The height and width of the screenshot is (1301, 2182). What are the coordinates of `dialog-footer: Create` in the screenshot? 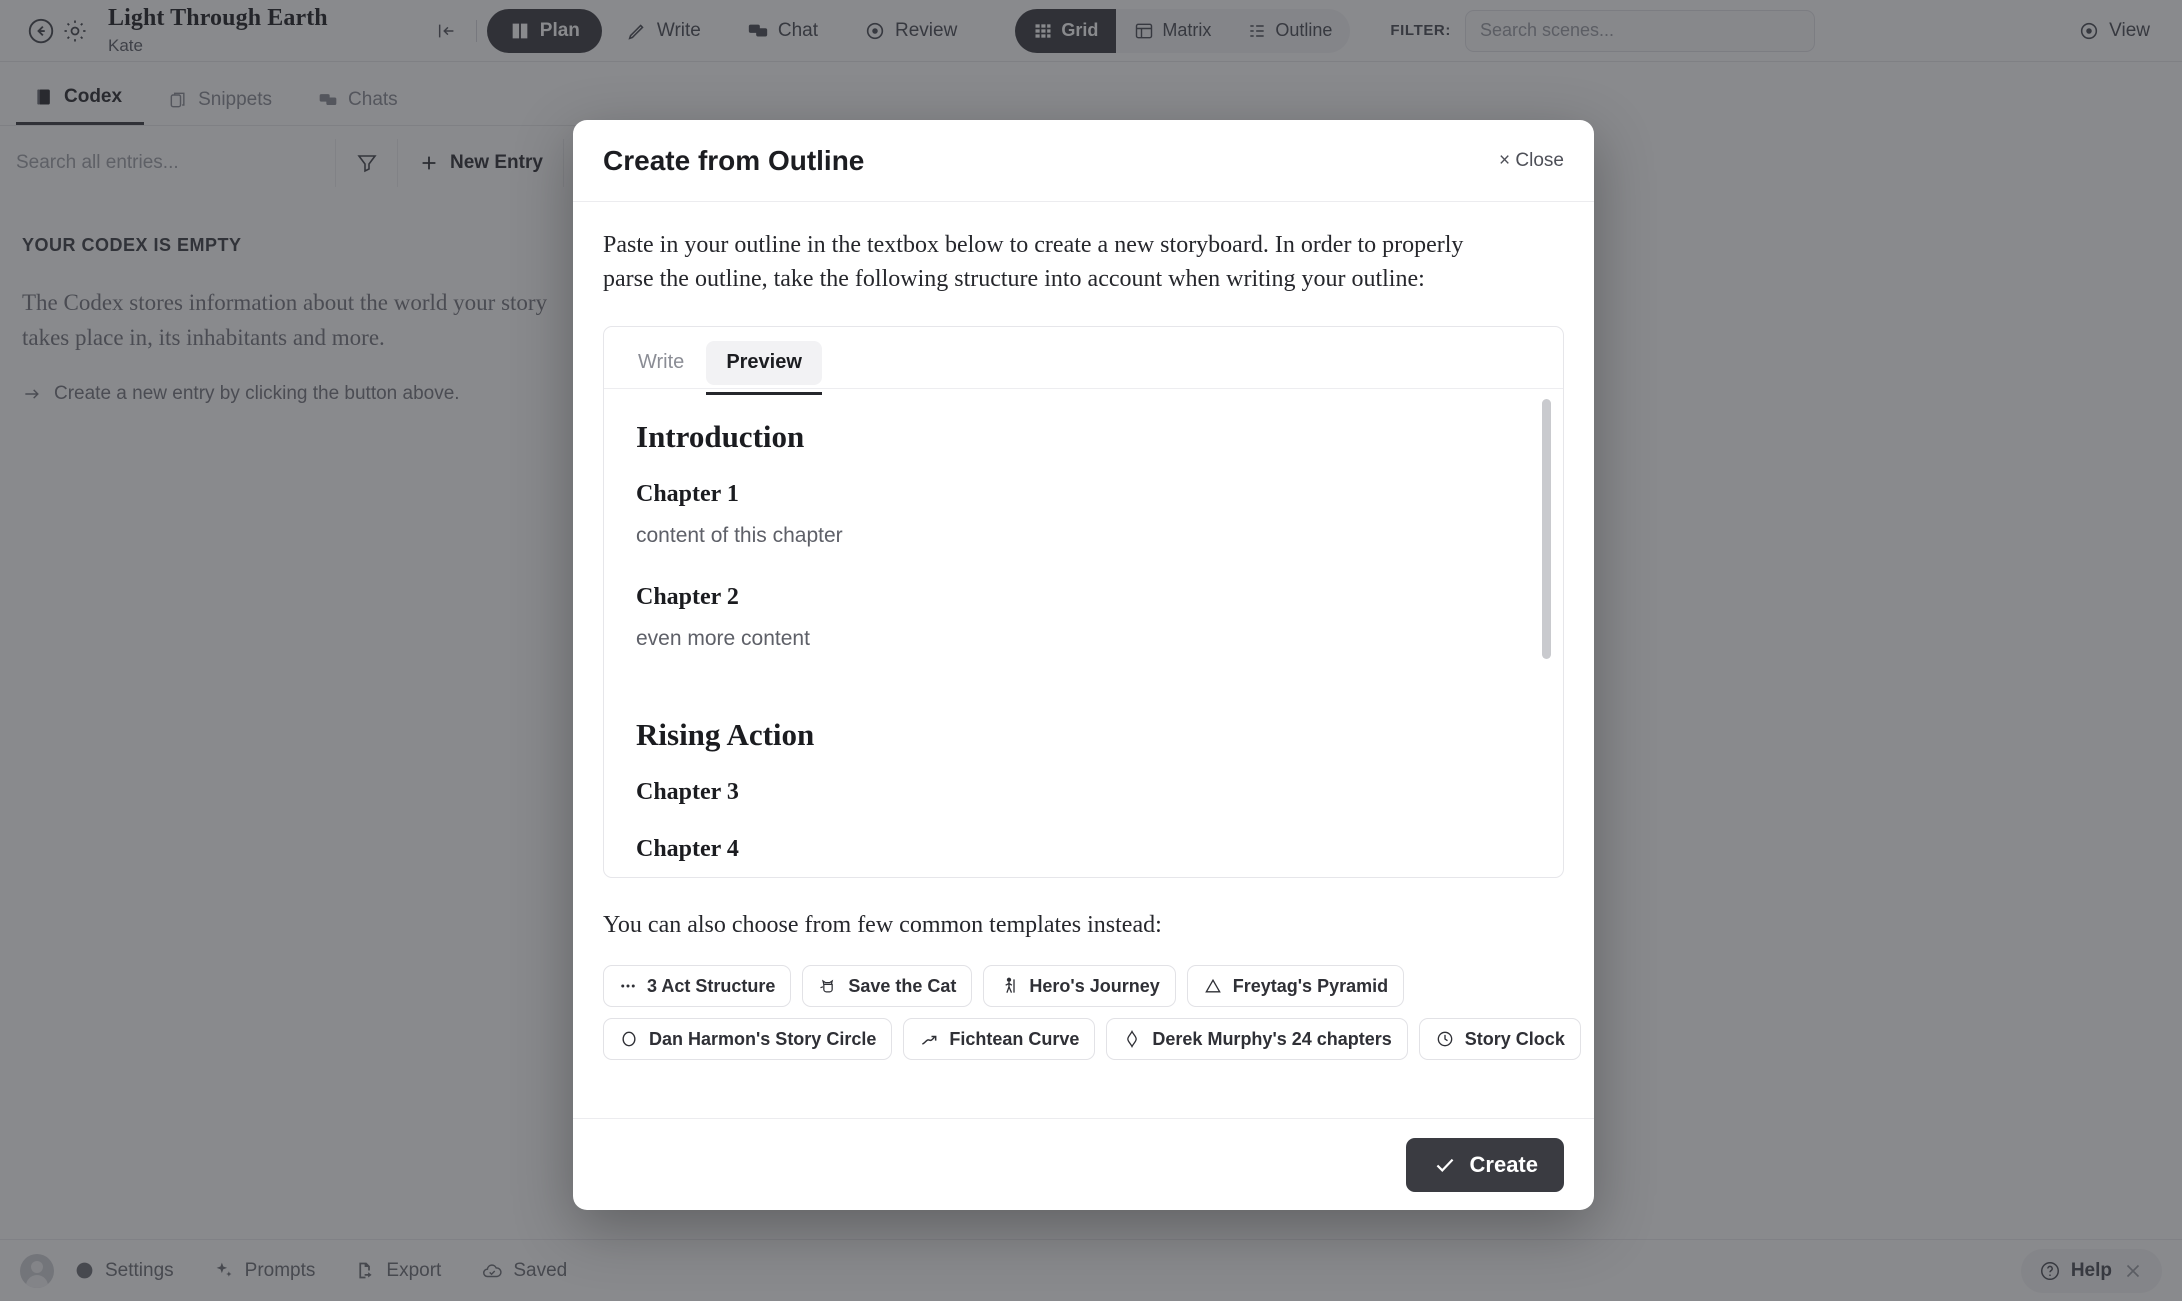 It's located at (1083, 1164).